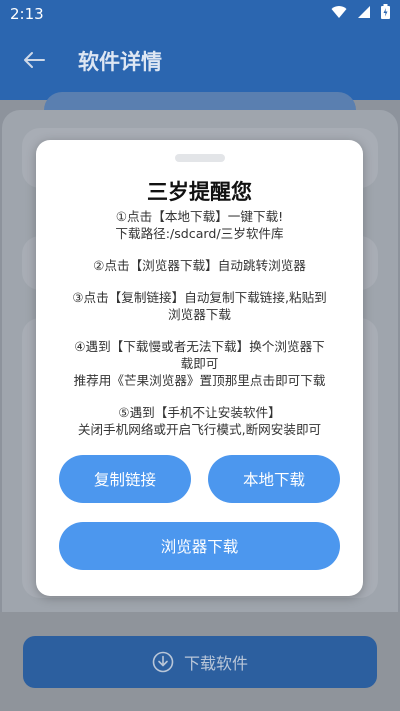  I want to click on instruction-paragraph: ⑤遇到【手机不让安装软件】 关闭手机网络或开启飞行模式,断网安装即可, so click(199, 421).